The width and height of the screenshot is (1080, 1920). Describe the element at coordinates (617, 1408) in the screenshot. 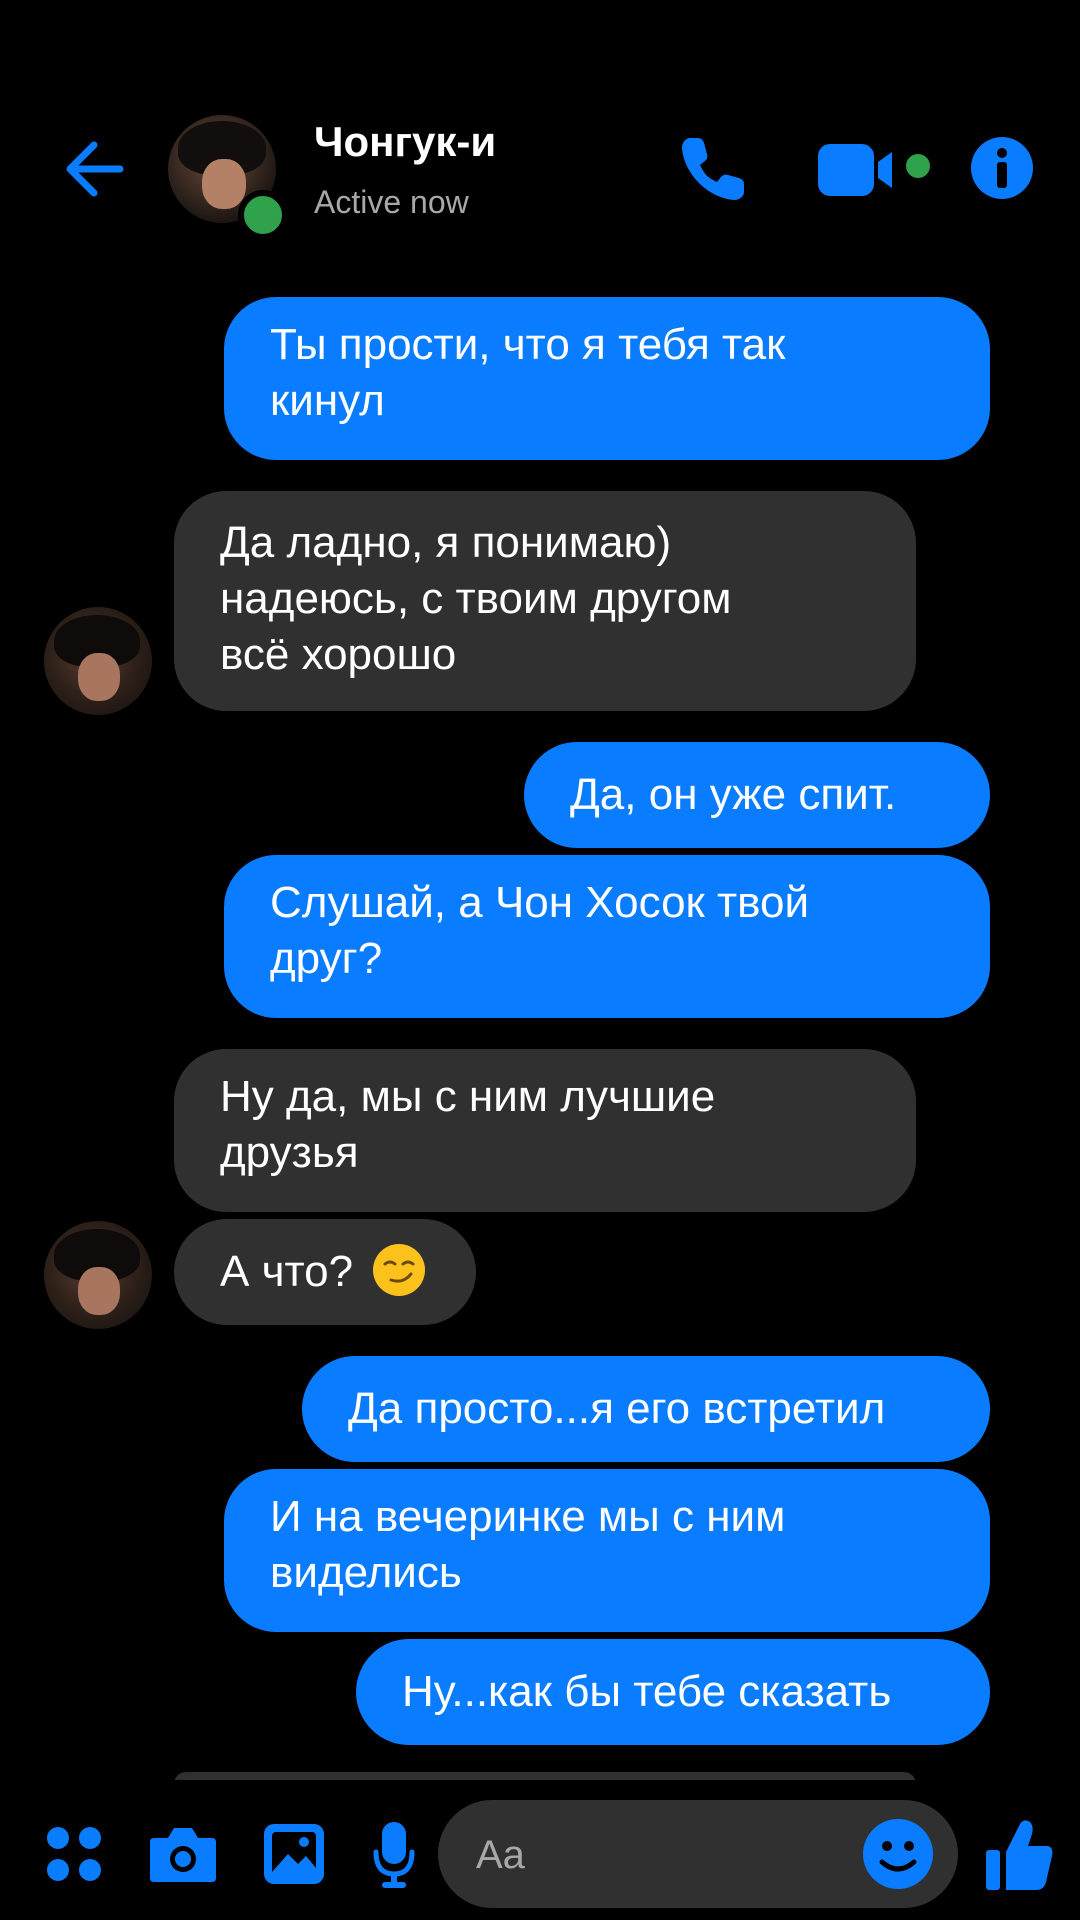

I see `message-line: Да просто...я его встретил` at that location.